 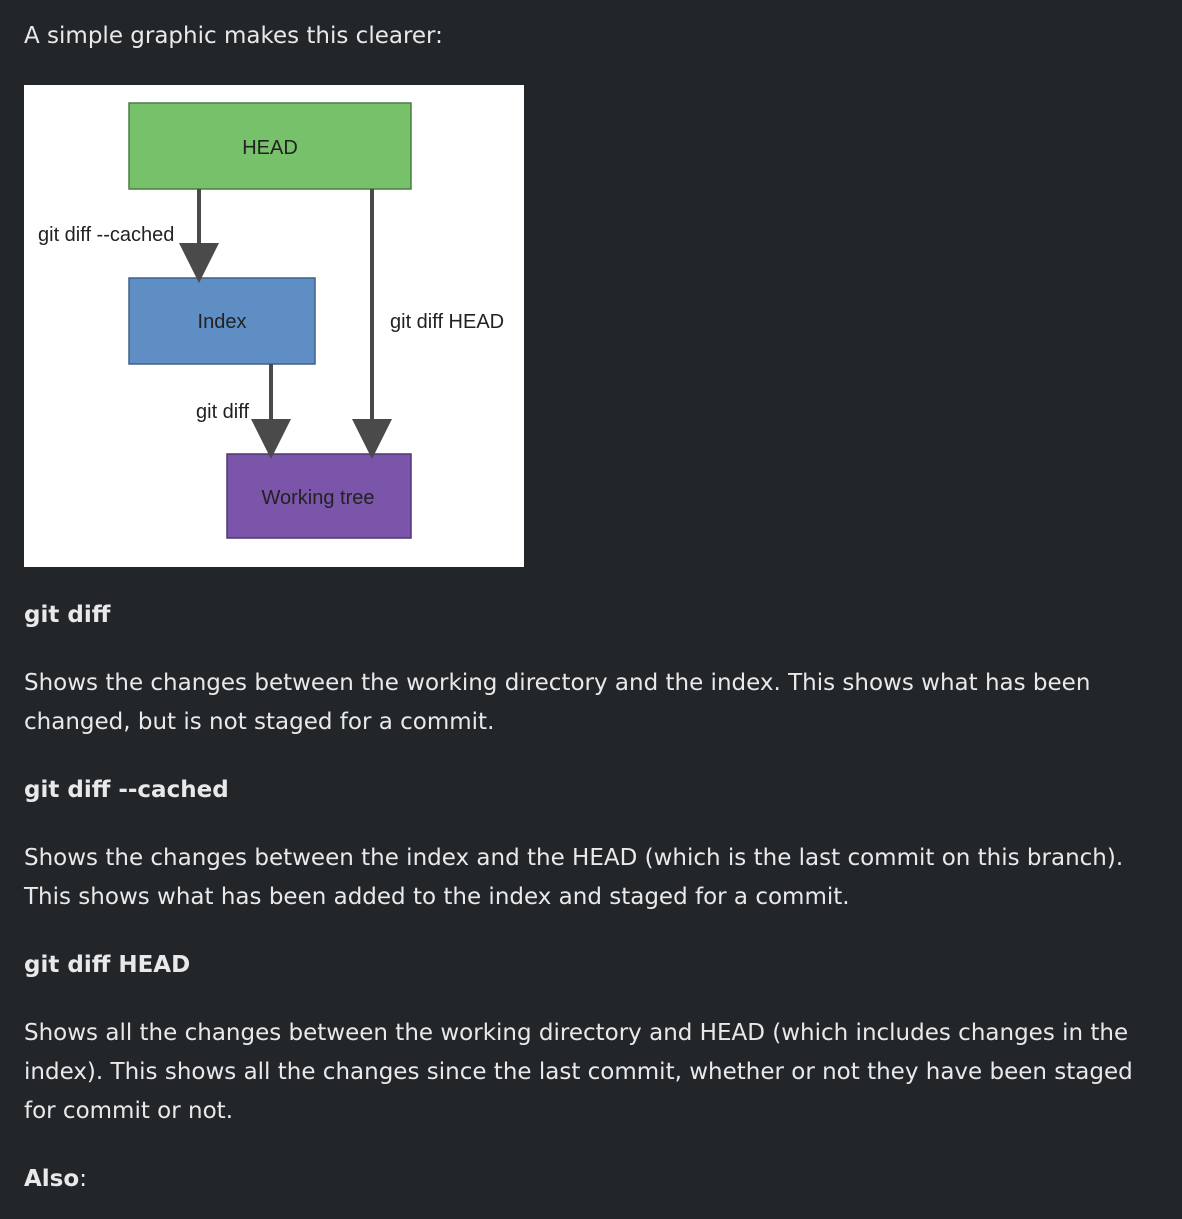 I want to click on head-box-label: HEAD, so click(x=270, y=148).